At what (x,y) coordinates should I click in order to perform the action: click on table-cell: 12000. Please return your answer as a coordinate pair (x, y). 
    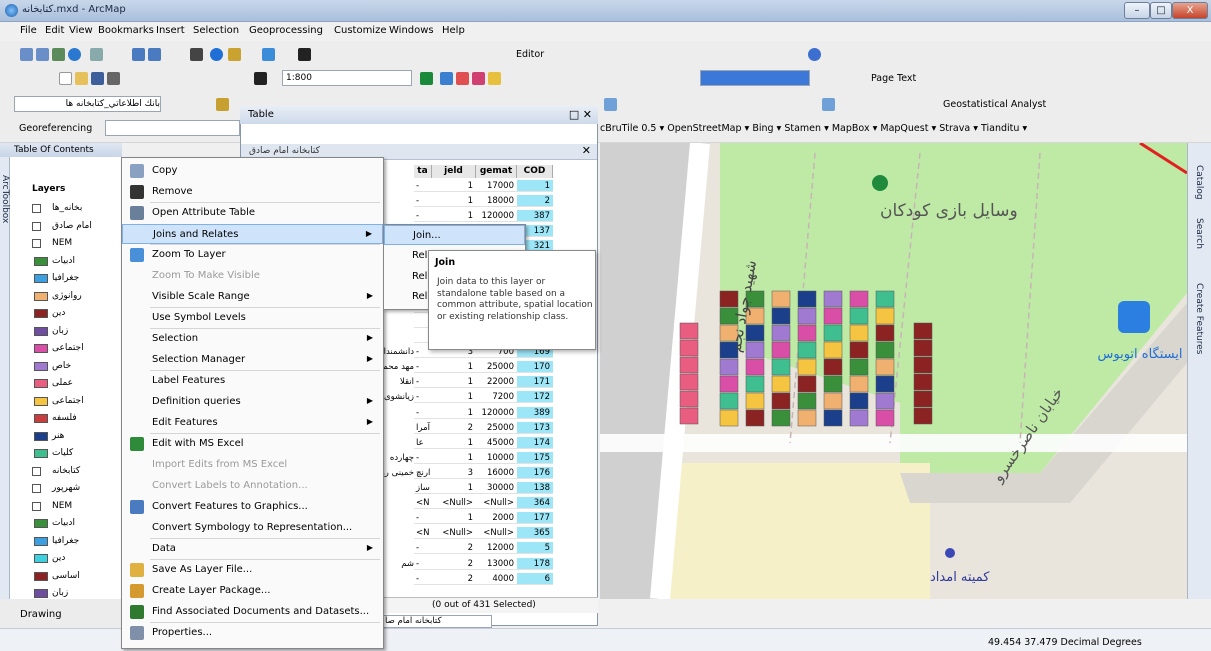
    Looking at the image, I should click on (496, 548).